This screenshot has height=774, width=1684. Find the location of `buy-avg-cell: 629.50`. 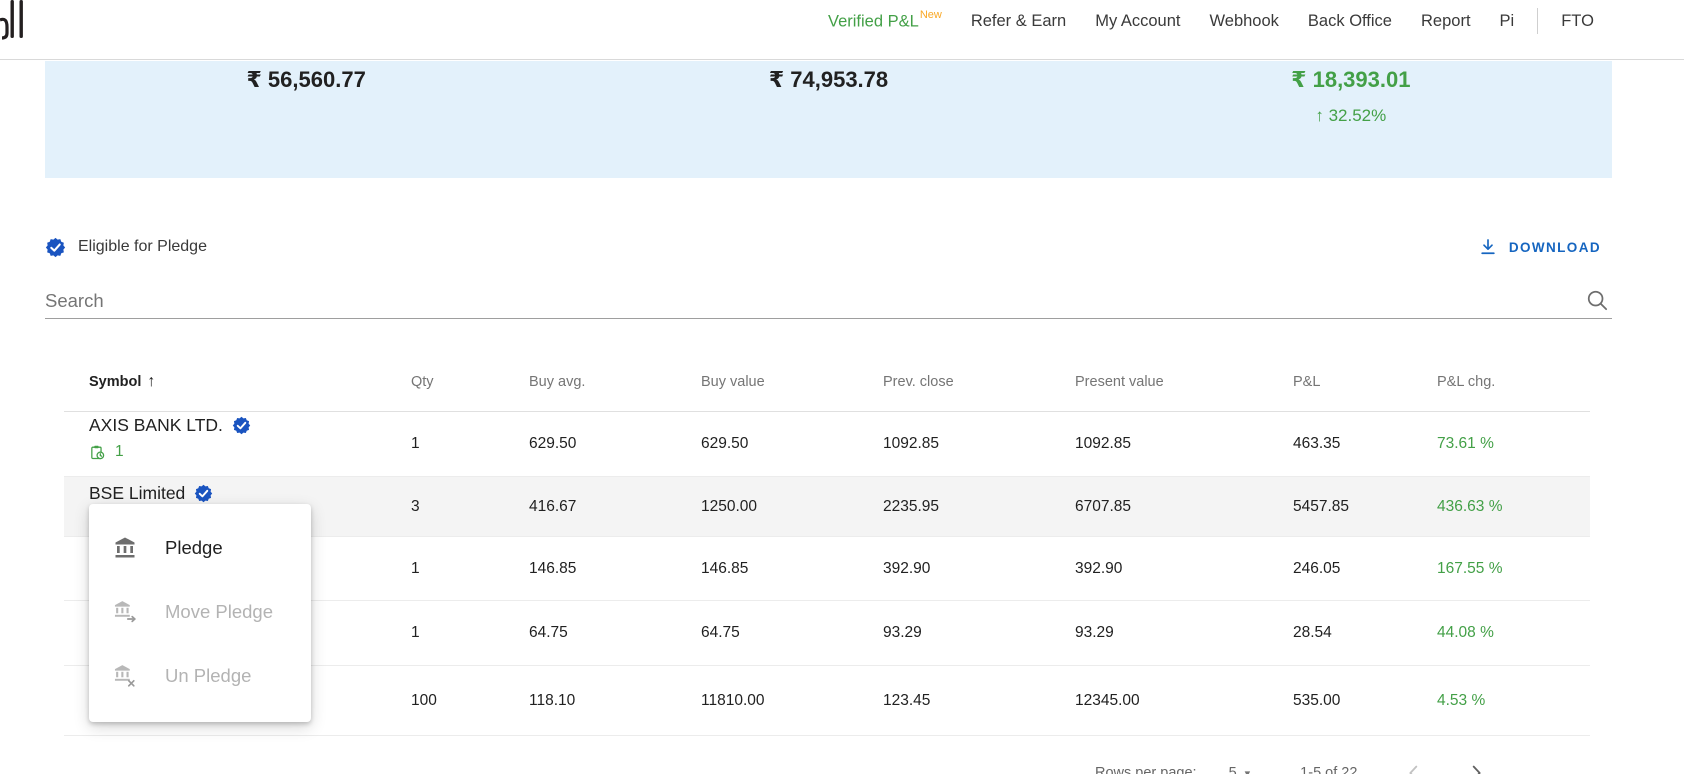

buy-avg-cell: 629.50 is located at coordinates (553, 443).